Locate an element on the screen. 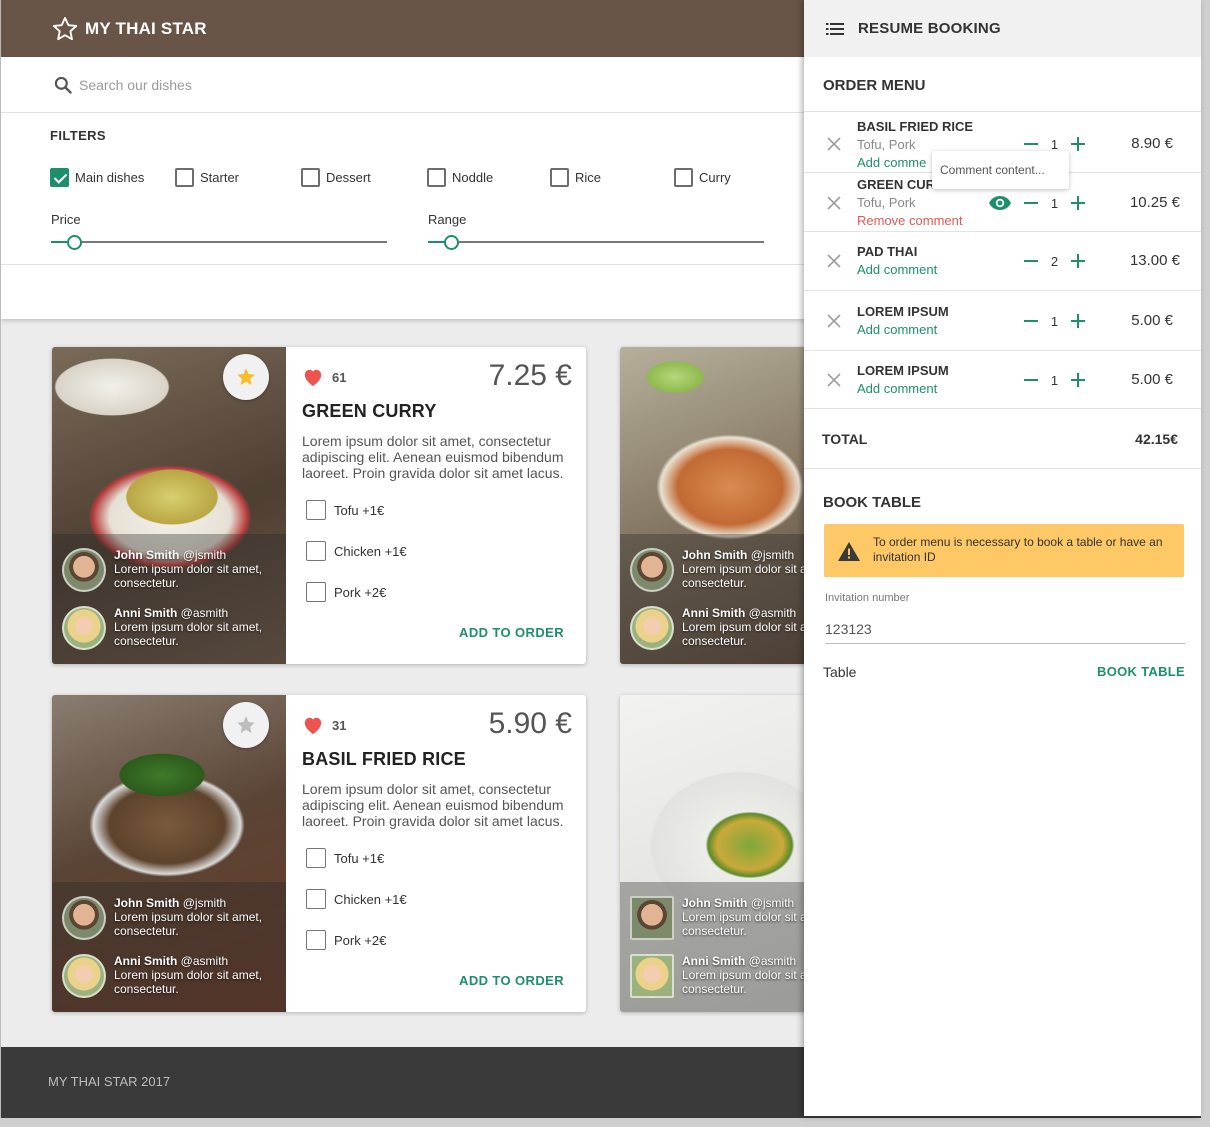 This screenshot has height=1127, width=1210. likes: 31 is located at coordinates (324, 725).